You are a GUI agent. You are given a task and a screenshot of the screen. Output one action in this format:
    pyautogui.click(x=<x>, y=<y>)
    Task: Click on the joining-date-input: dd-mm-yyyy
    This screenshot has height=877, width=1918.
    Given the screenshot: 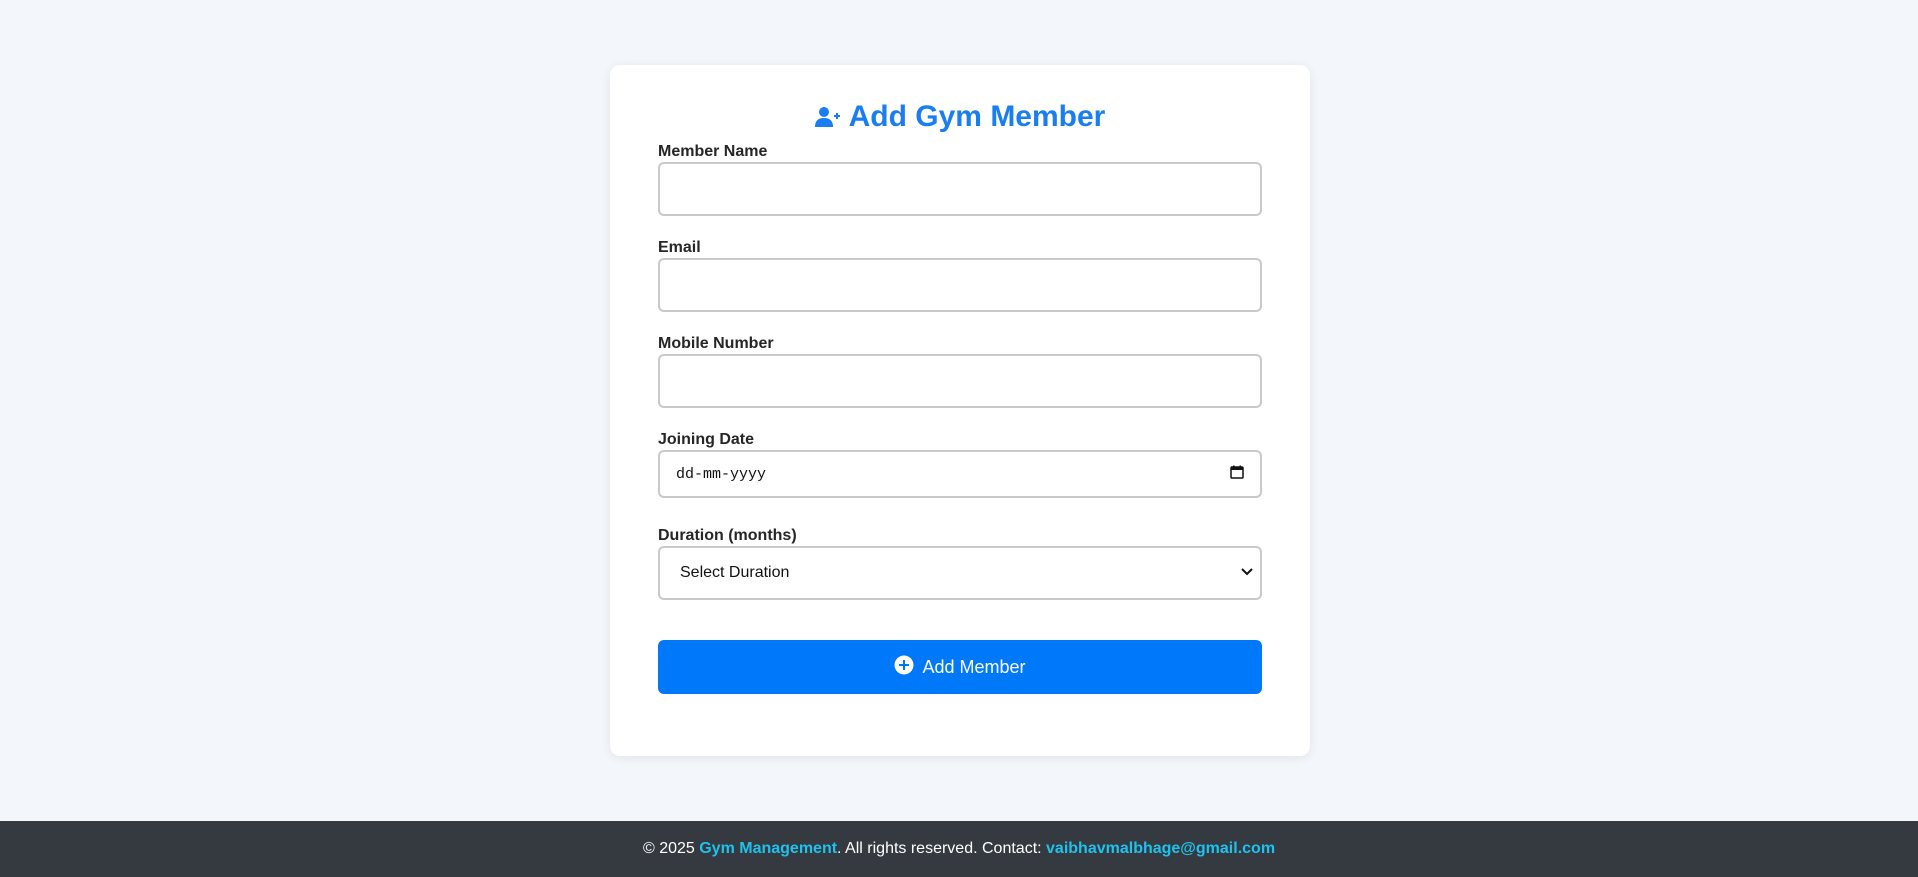 What is the action you would take?
    pyautogui.click(x=960, y=474)
    